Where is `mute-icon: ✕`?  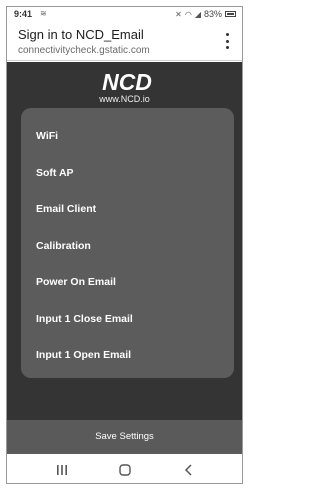
mute-icon: ✕ is located at coordinates (178, 14).